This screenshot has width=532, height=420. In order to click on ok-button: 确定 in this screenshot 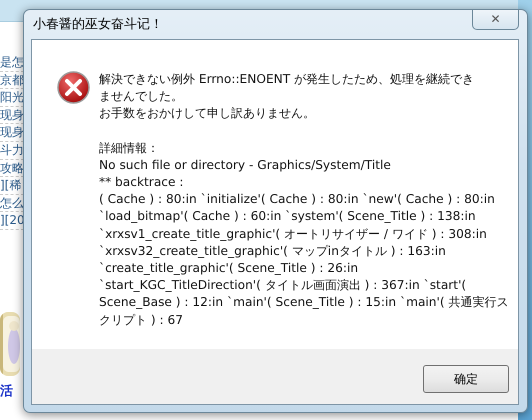, I will do `click(466, 378)`.